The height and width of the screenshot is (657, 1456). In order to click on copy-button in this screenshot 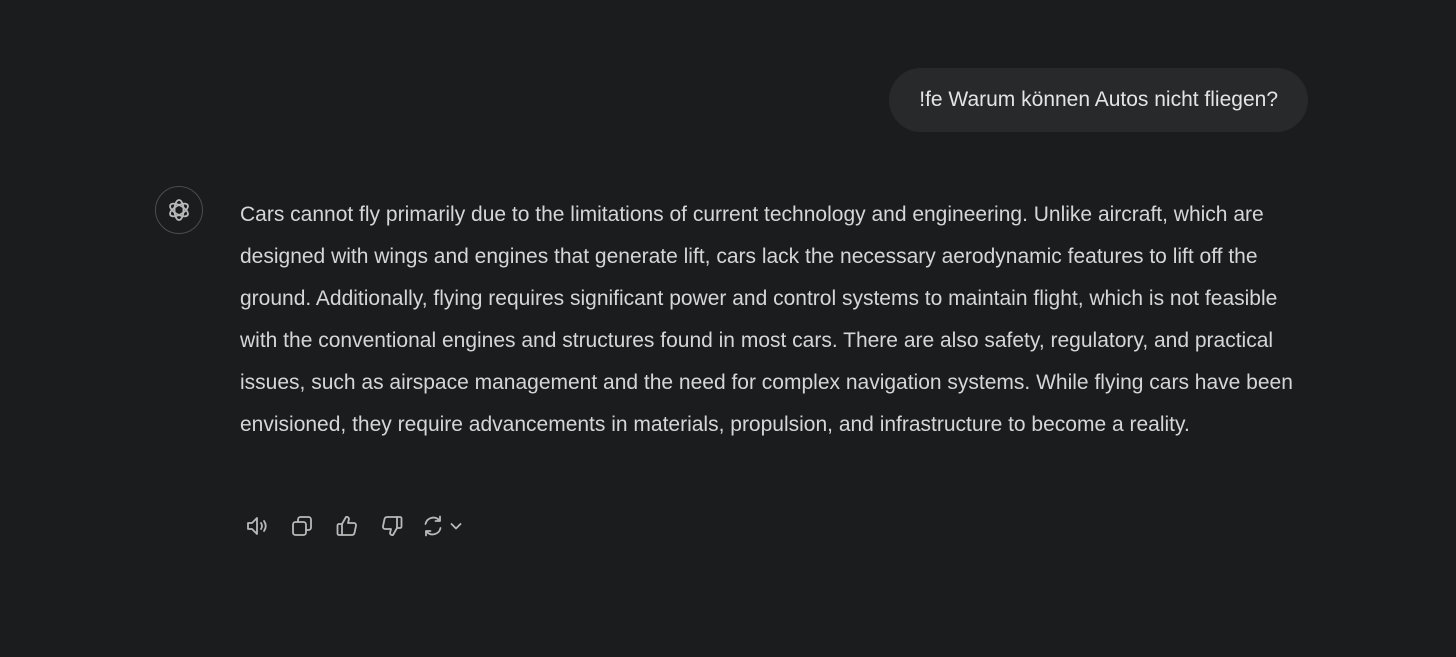, I will do `click(302, 526)`.